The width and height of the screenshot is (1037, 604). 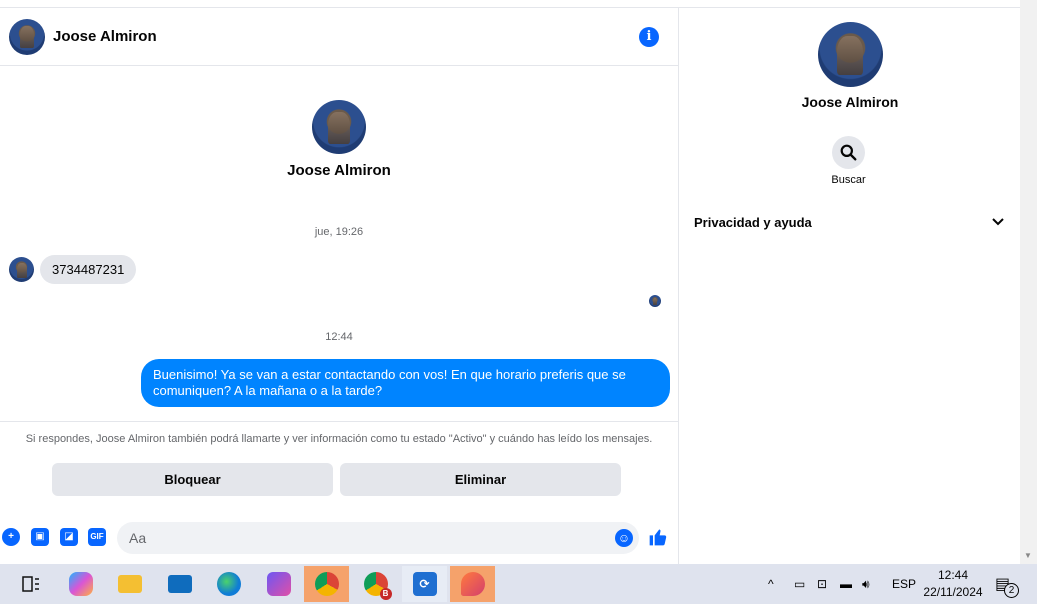 I want to click on office-icon, so click(x=278, y=584).